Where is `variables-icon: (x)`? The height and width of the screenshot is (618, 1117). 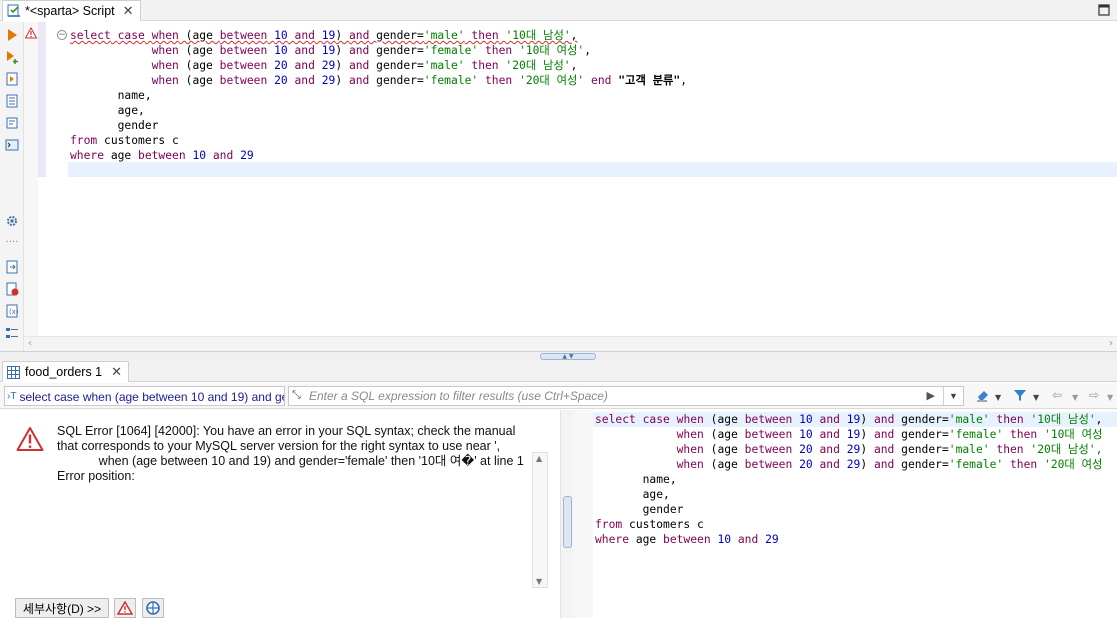
variables-icon: (x) is located at coordinates (12, 311).